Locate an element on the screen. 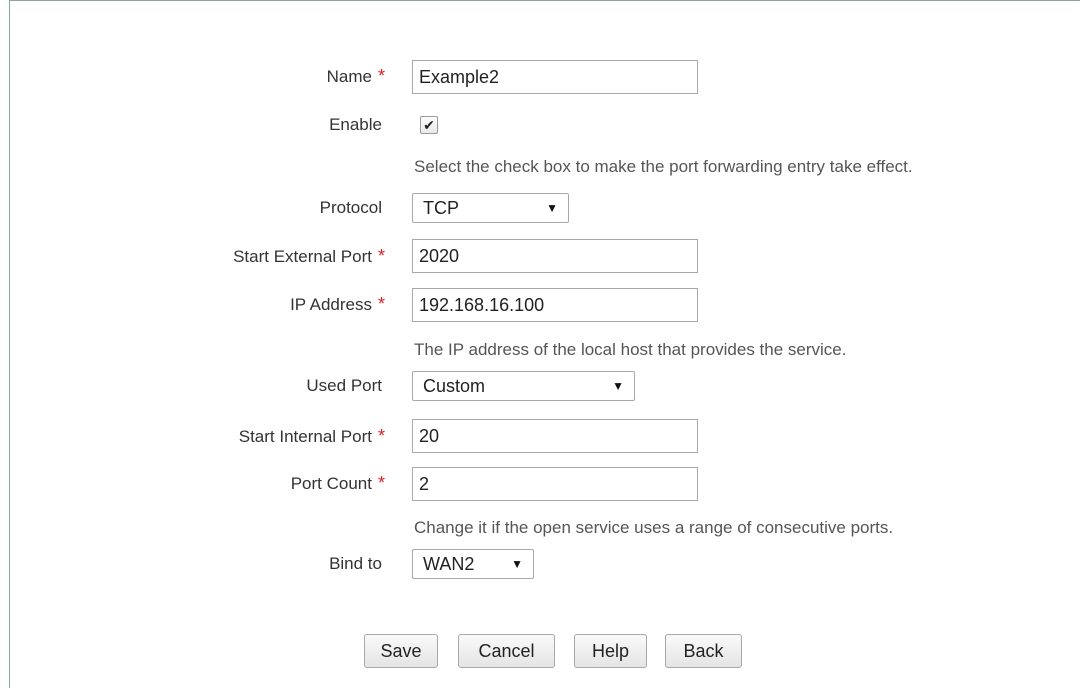  check-icon: ✔ is located at coordinates (429, 125).